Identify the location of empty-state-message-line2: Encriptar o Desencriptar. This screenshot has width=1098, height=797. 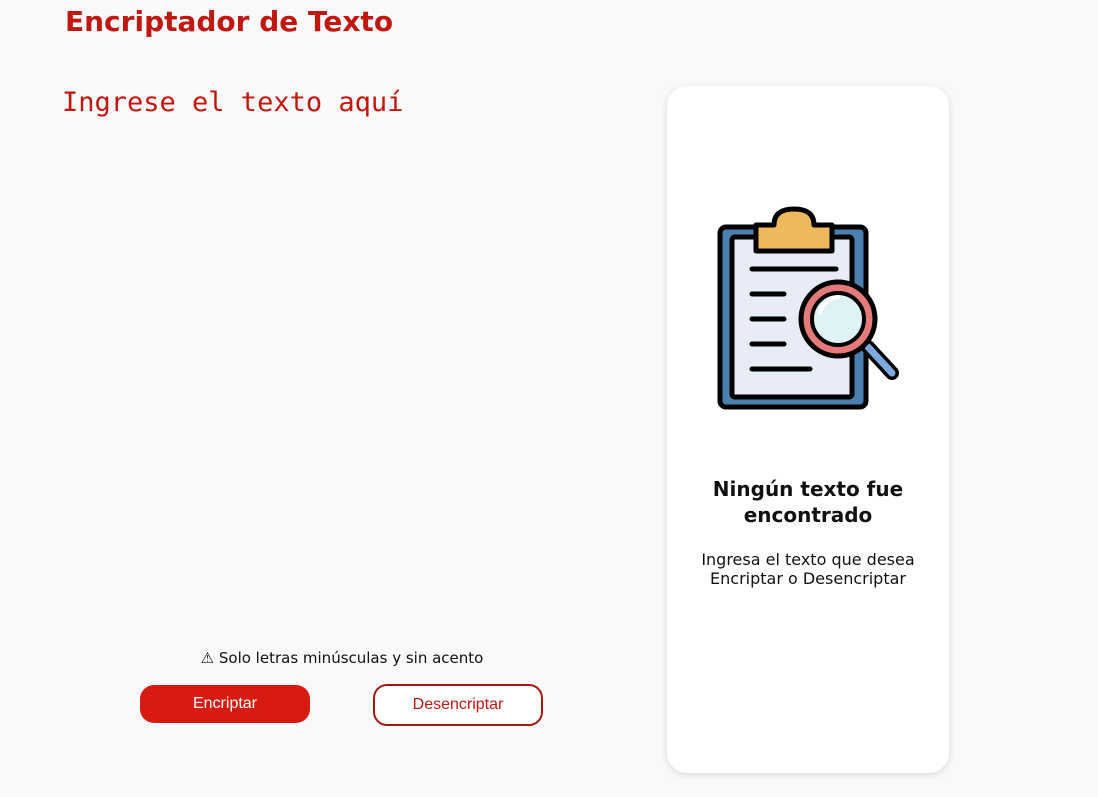
(808, 578).